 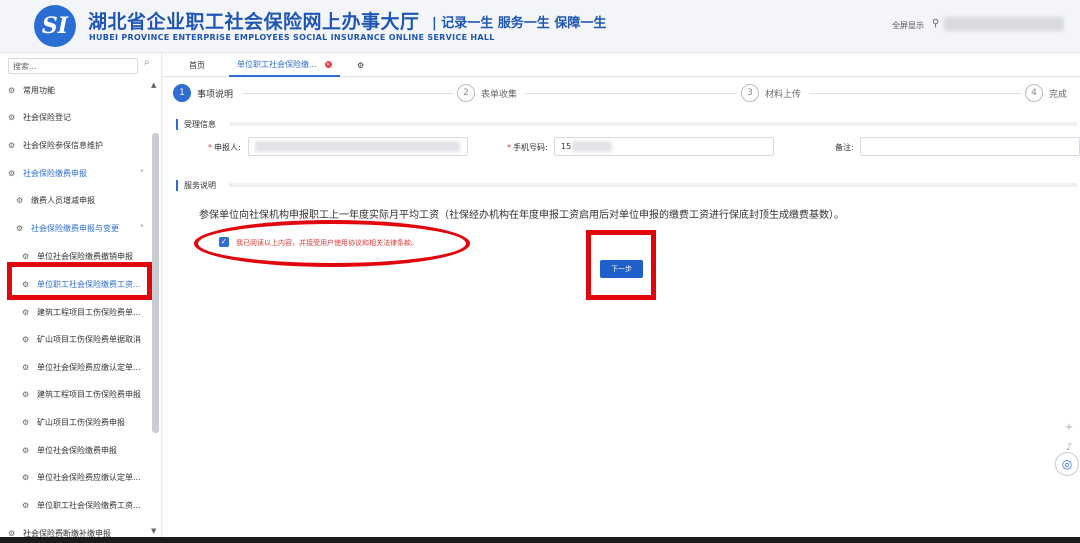 I want to click on step-progress: 1 事项说明 2 表单收集 3 材料上传 4 完成, so click(x=621, y=94).